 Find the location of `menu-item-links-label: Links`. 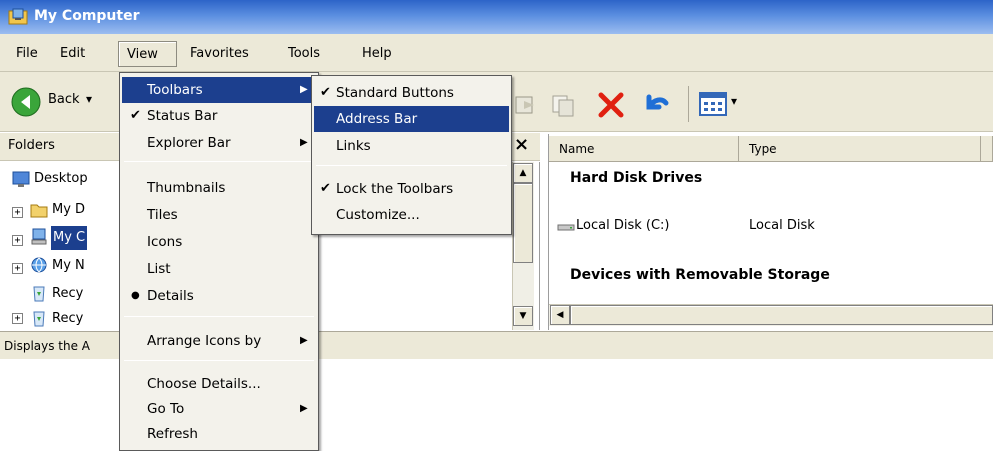

menu-item-links-label: Links is located at coordinates (353, 146).